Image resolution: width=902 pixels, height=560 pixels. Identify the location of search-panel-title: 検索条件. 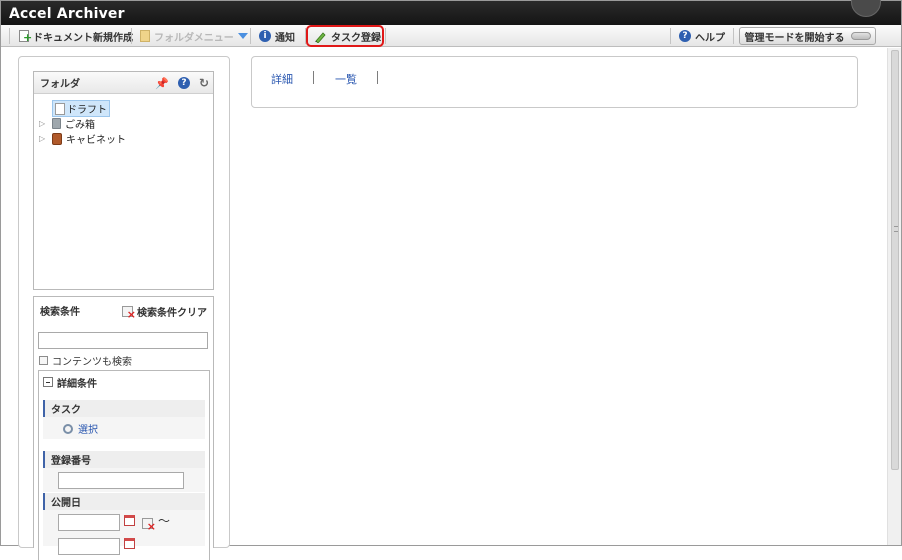
(60, 312).